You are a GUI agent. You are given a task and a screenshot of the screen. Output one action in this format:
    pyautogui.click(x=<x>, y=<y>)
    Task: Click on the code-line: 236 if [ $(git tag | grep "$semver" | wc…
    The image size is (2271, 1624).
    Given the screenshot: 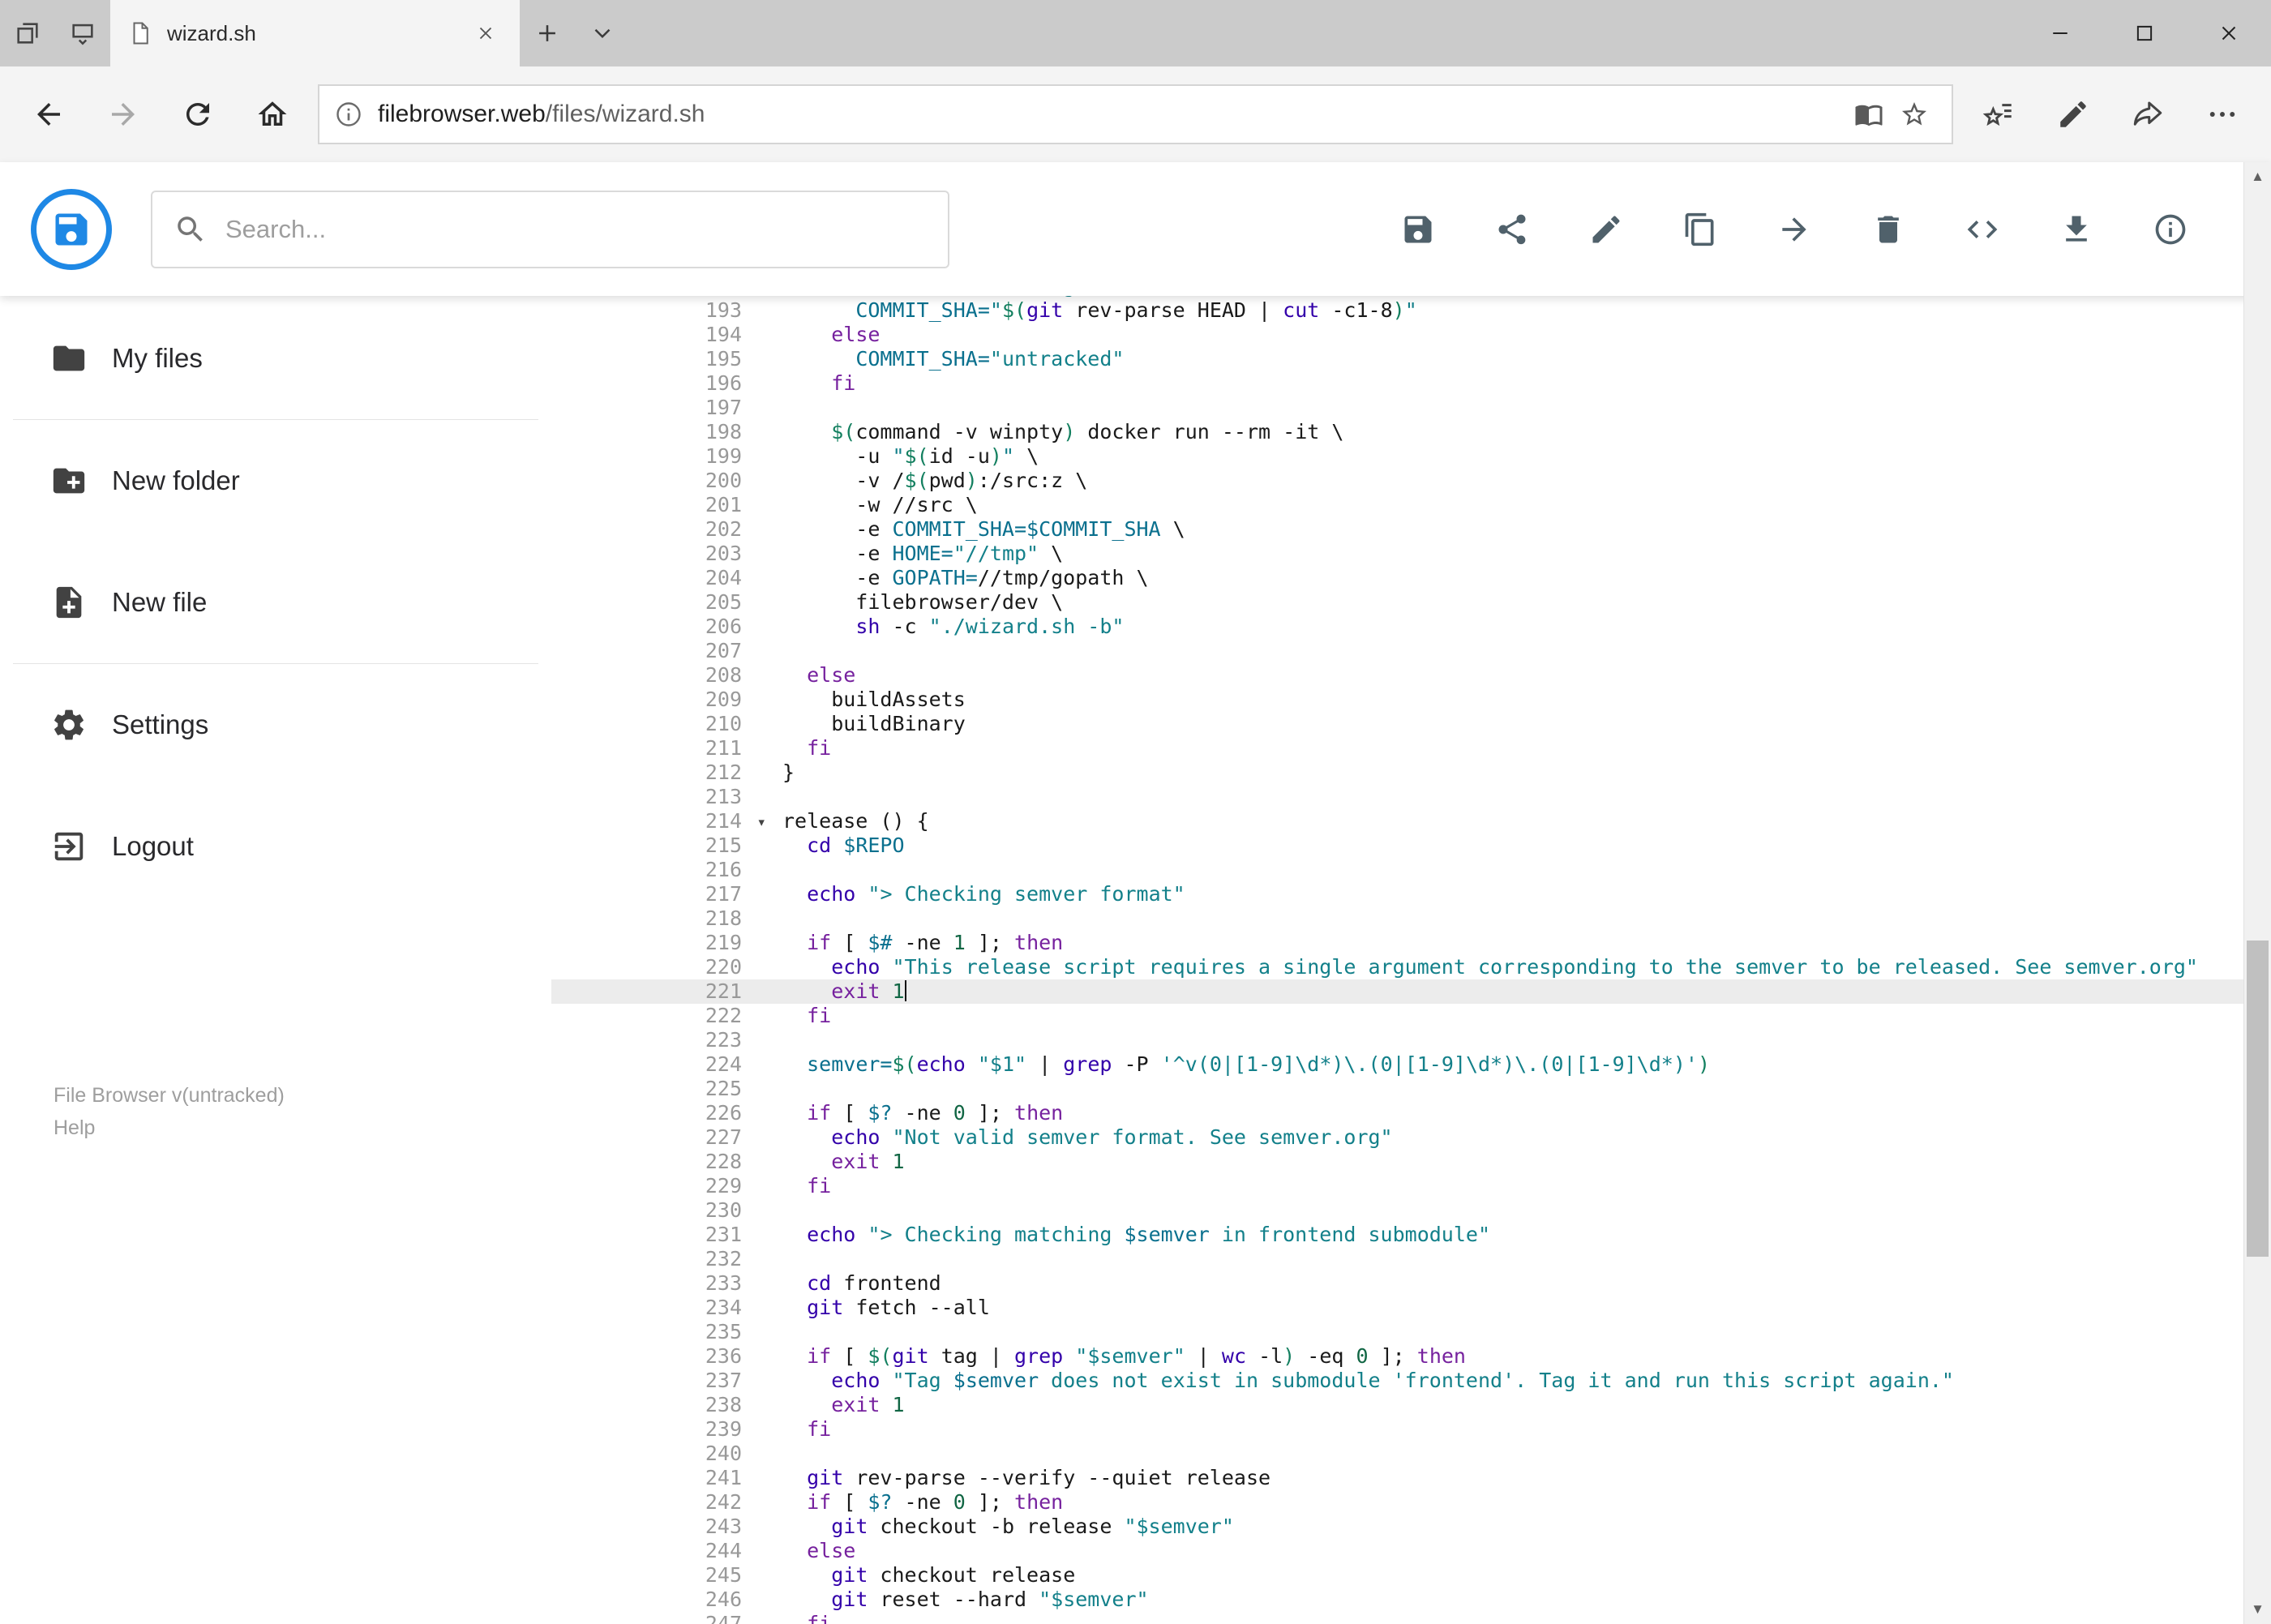 What is the action you would take?
    pyautogui.click(x=1411, y=1357)
    